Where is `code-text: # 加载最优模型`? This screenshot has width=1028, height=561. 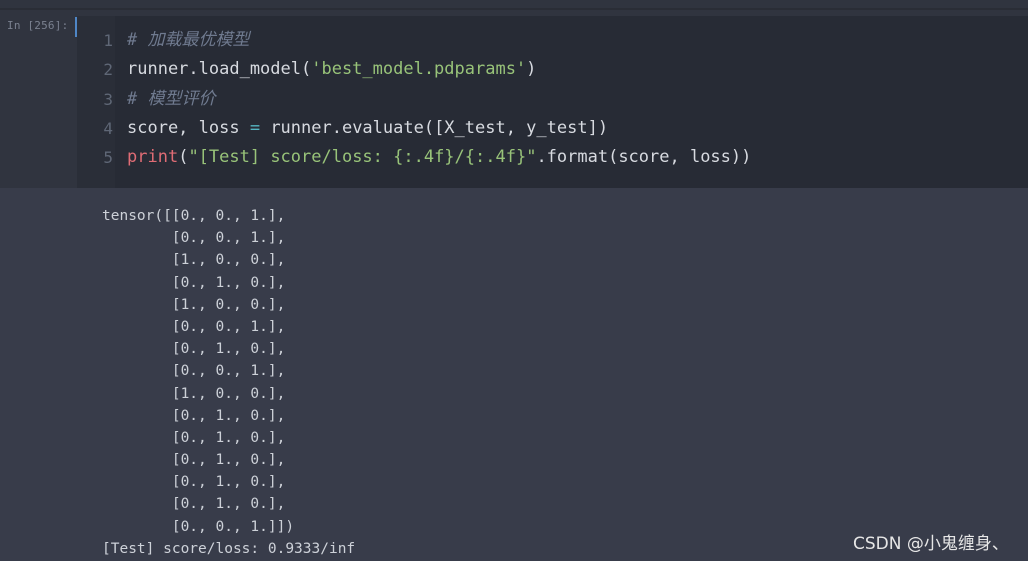
code-text: # 加载最优模型 is located at coordinates (188, 40).